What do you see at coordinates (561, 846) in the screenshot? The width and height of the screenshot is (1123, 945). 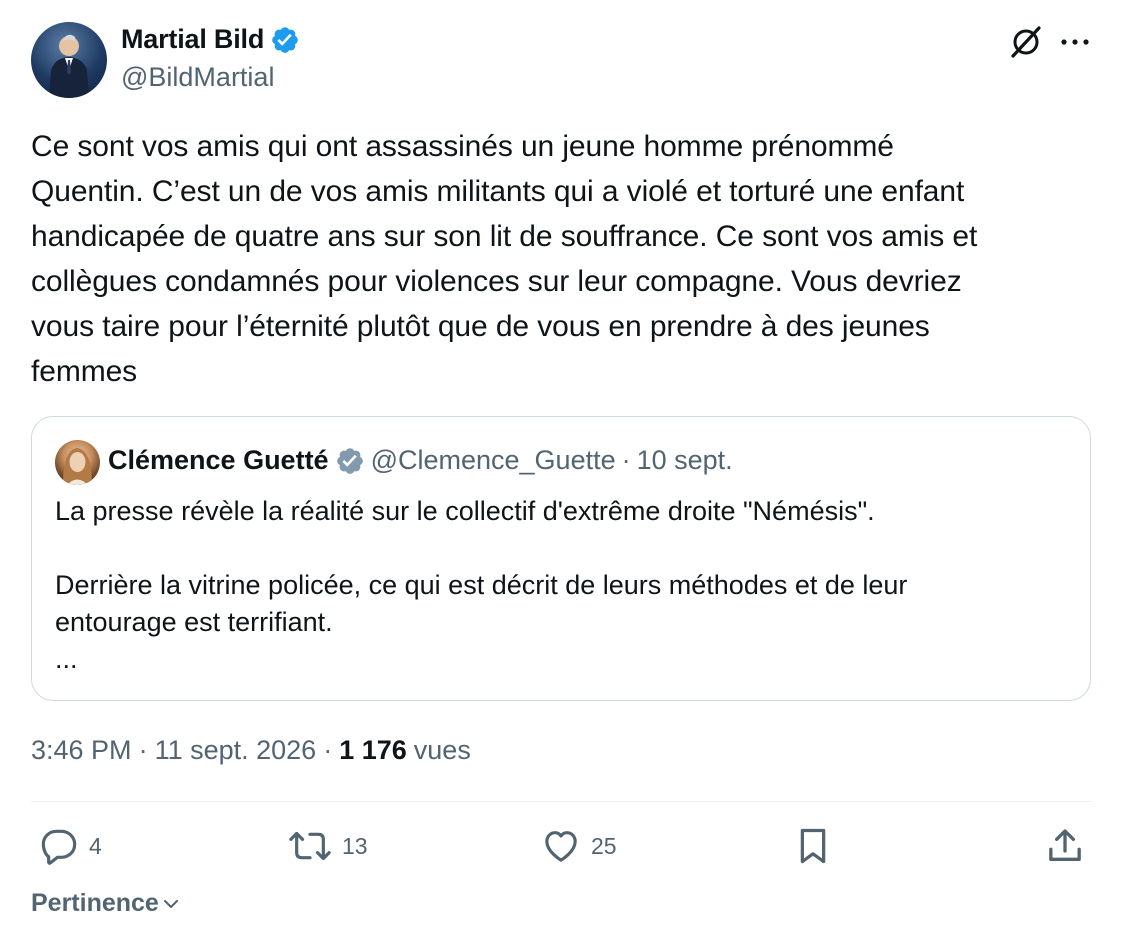 I see `like-icon` at bounding box center [561, 846].